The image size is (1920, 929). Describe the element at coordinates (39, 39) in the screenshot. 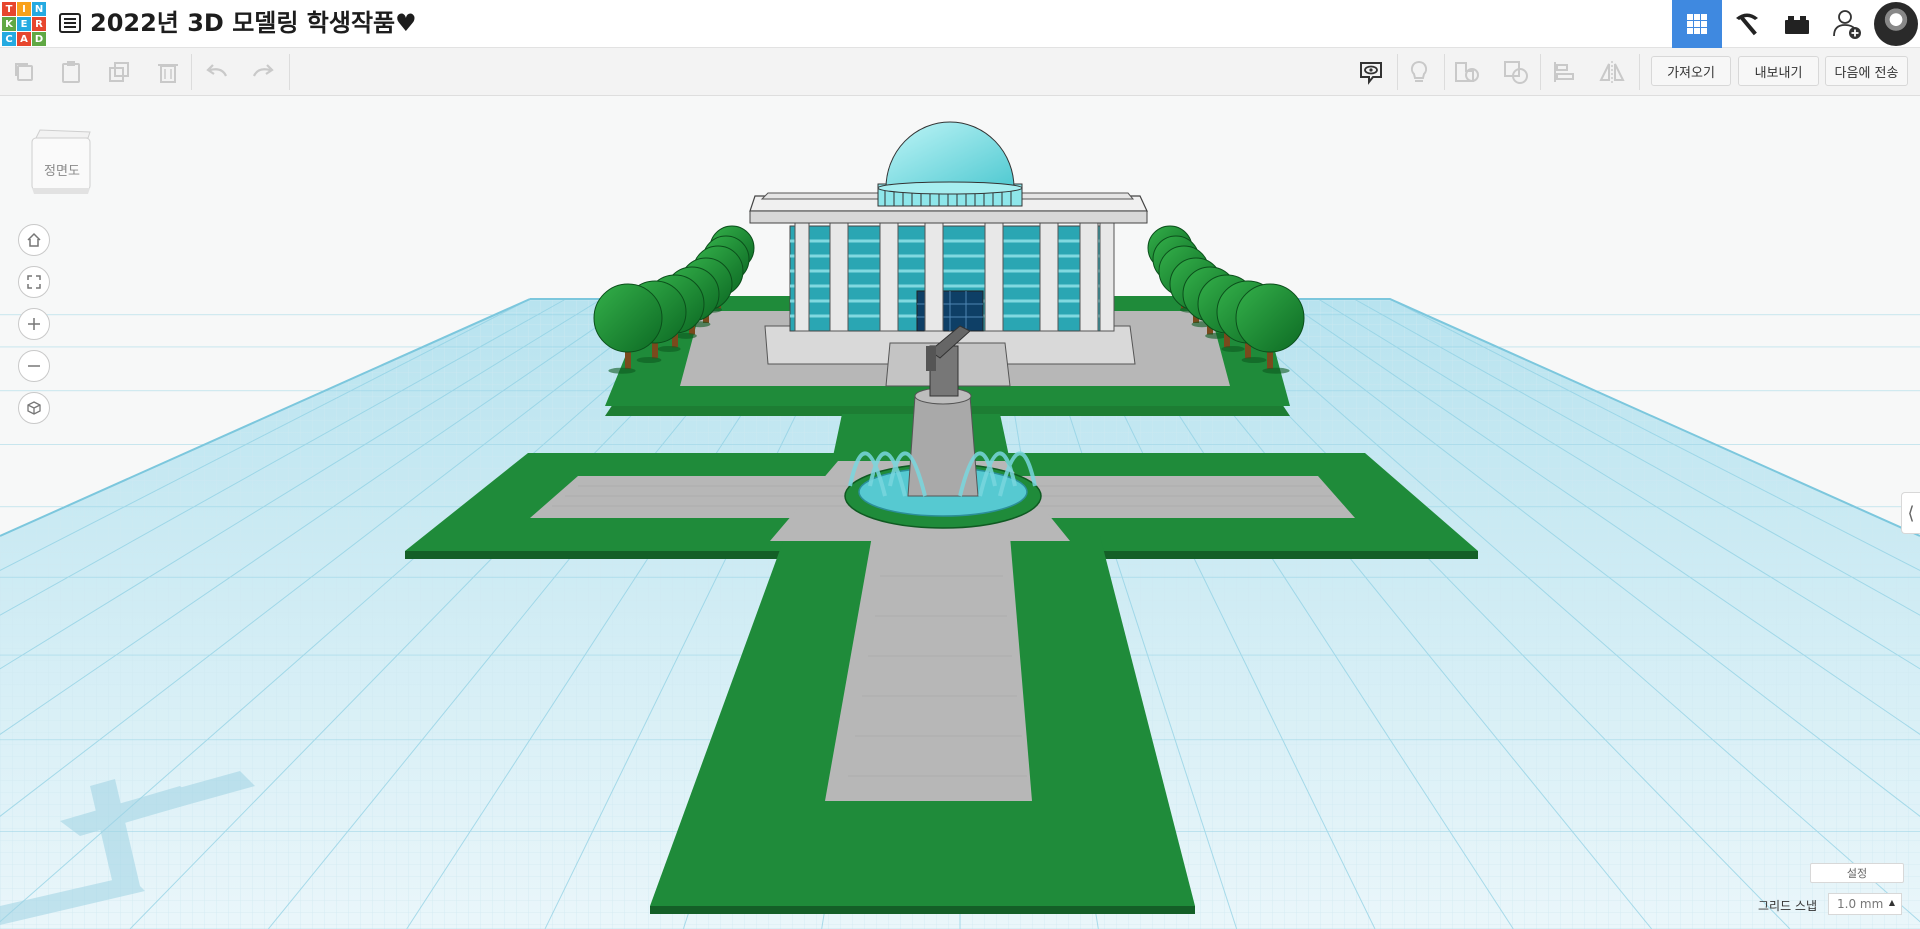

I see `logo-letter: D` at that location.